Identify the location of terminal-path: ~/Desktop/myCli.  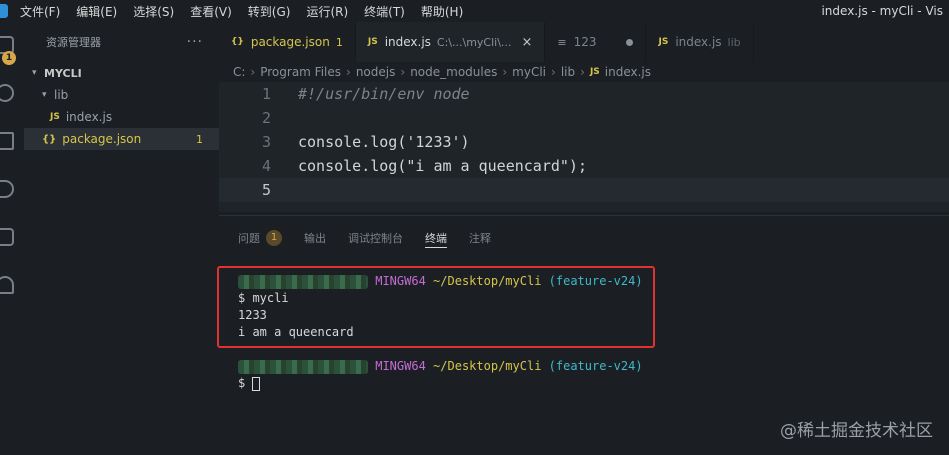
(487, 366).